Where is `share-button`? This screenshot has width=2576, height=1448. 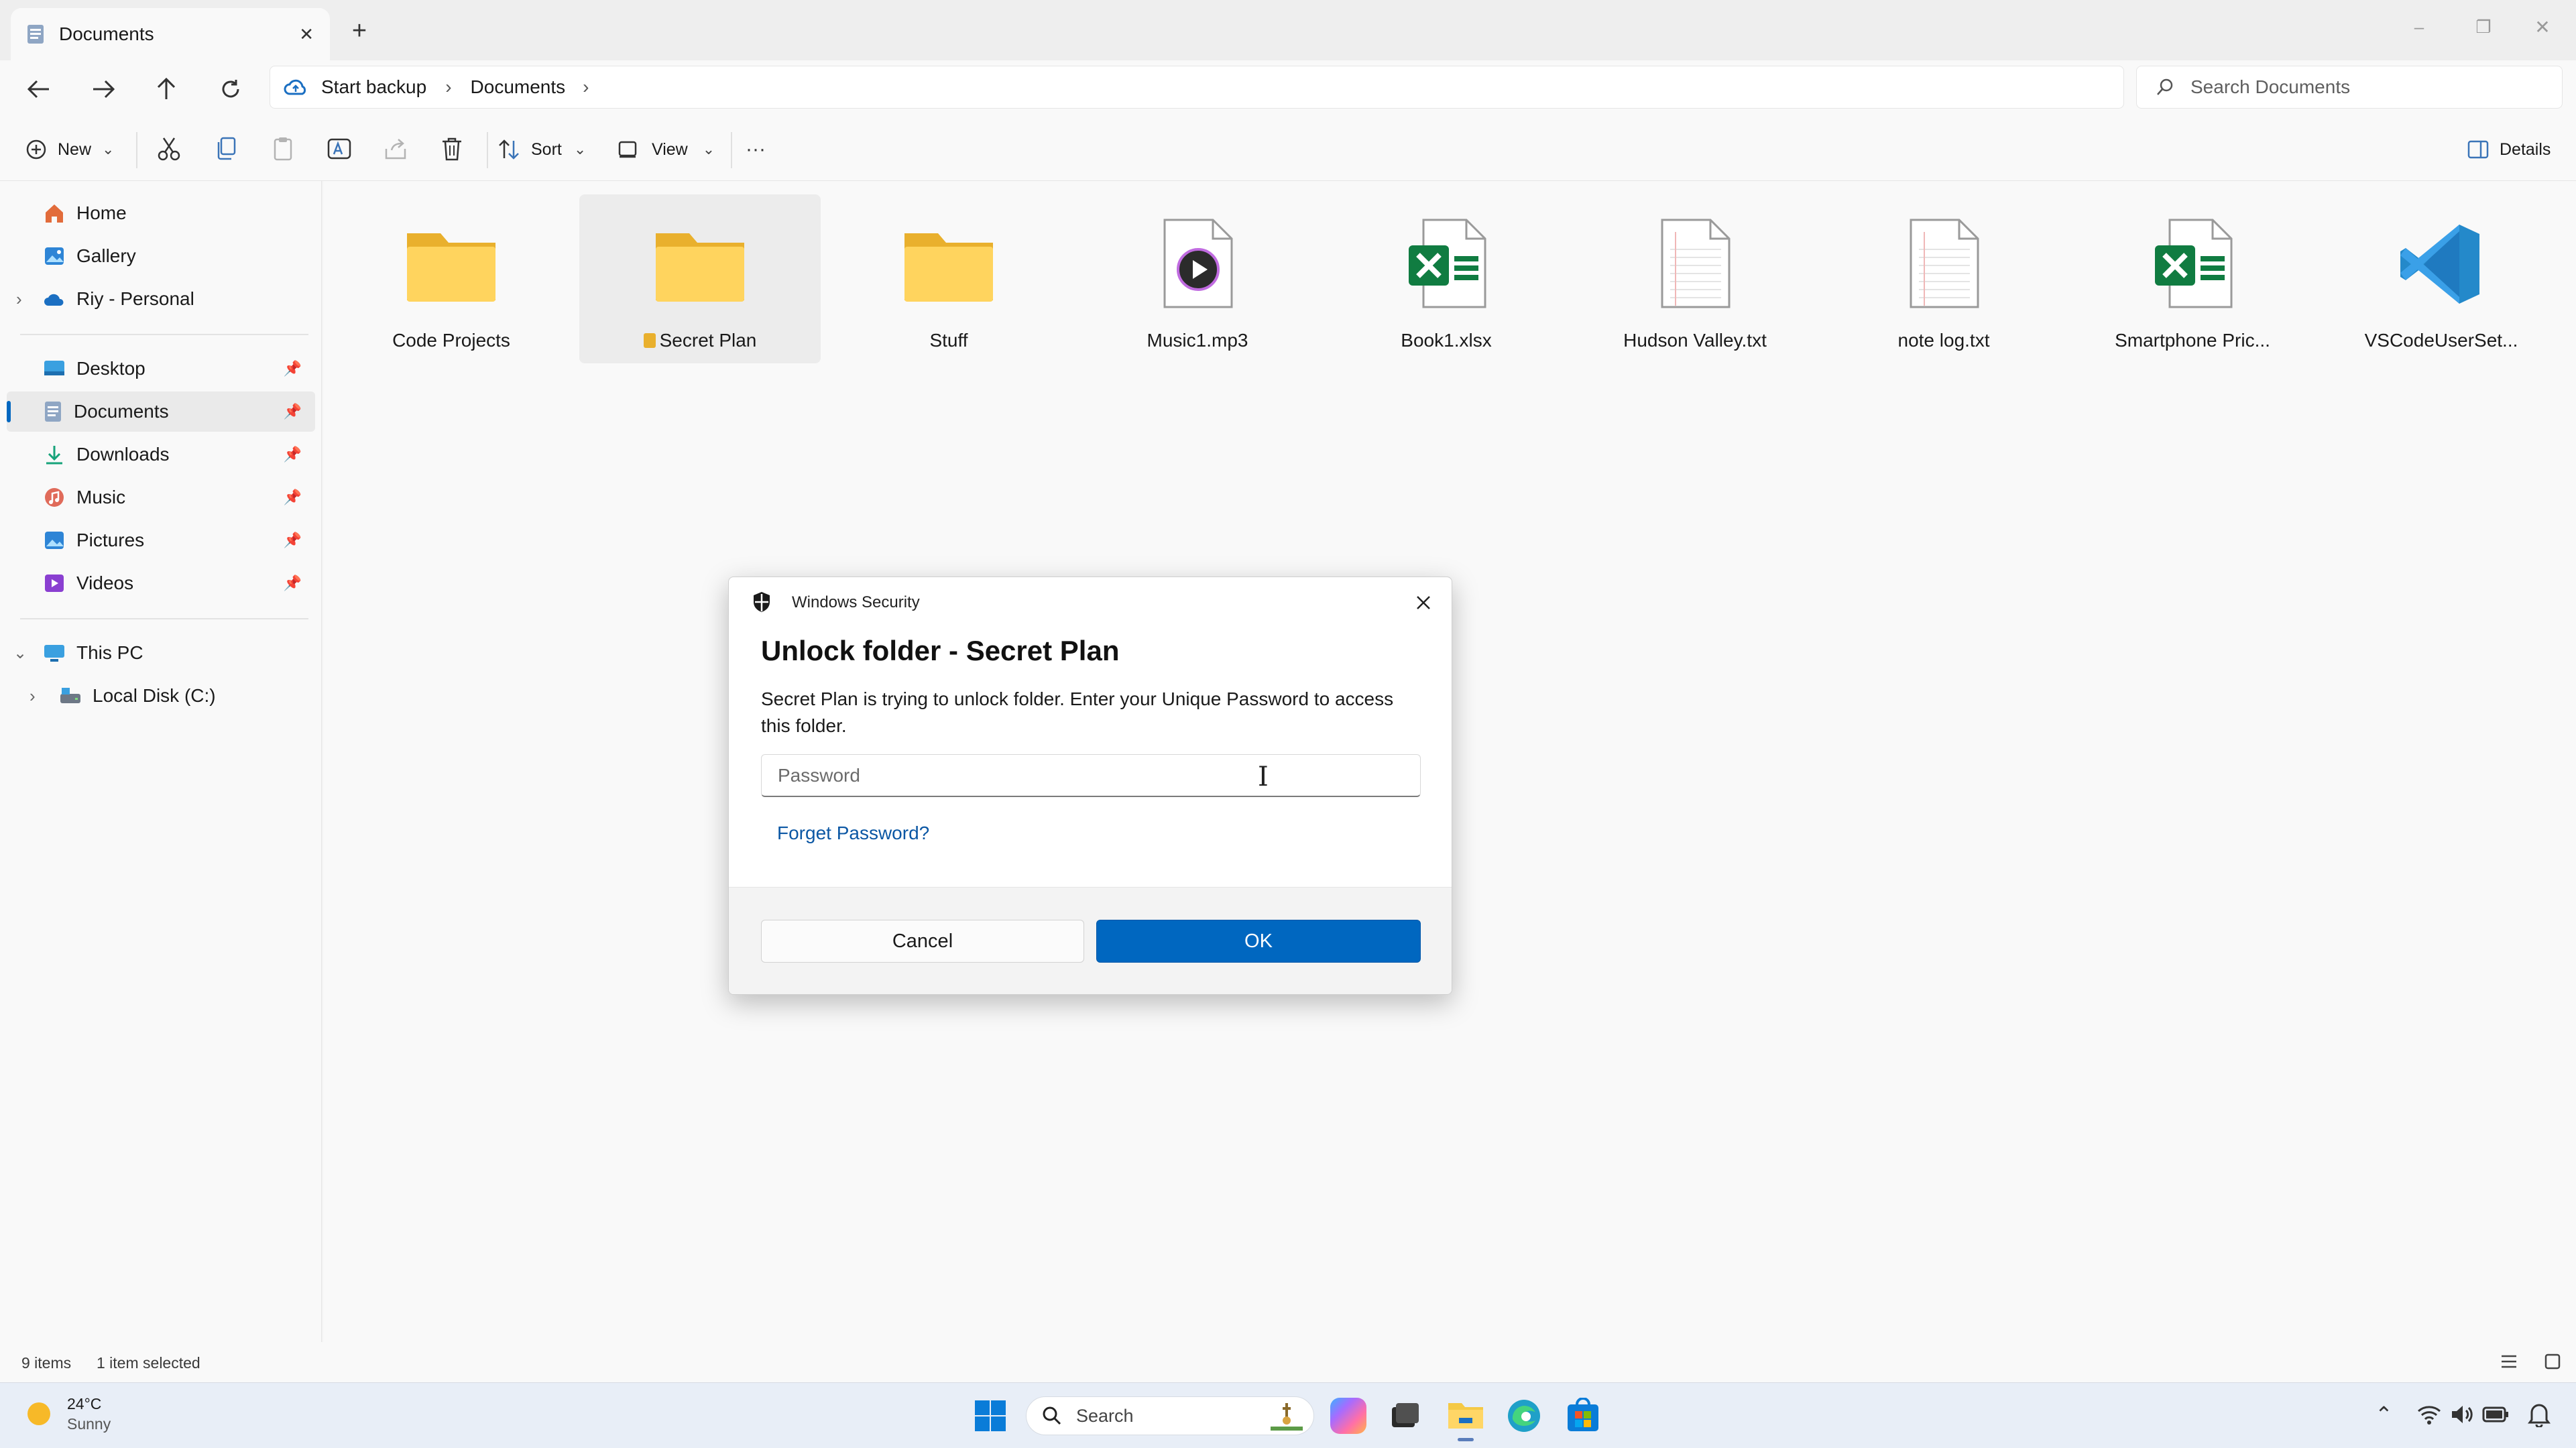
share-button is located at coordinates (395, 148).